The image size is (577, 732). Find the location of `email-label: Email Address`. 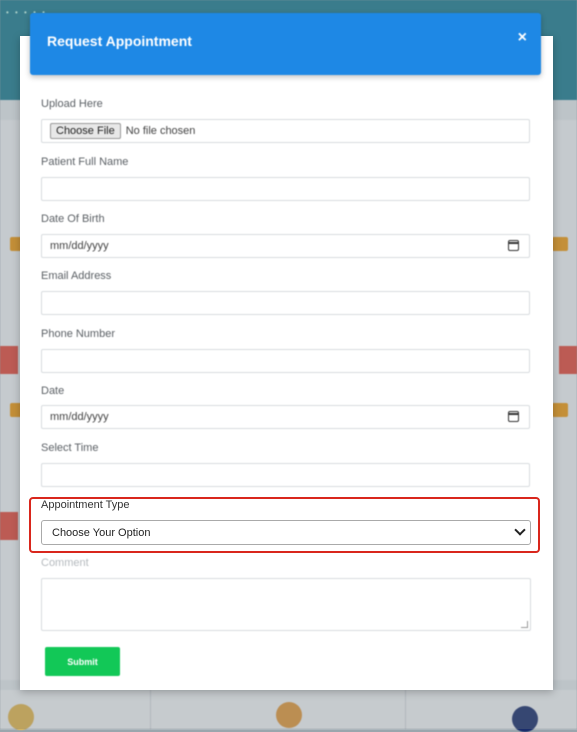

email-label: Email Address is located at coordinates (76, 276).